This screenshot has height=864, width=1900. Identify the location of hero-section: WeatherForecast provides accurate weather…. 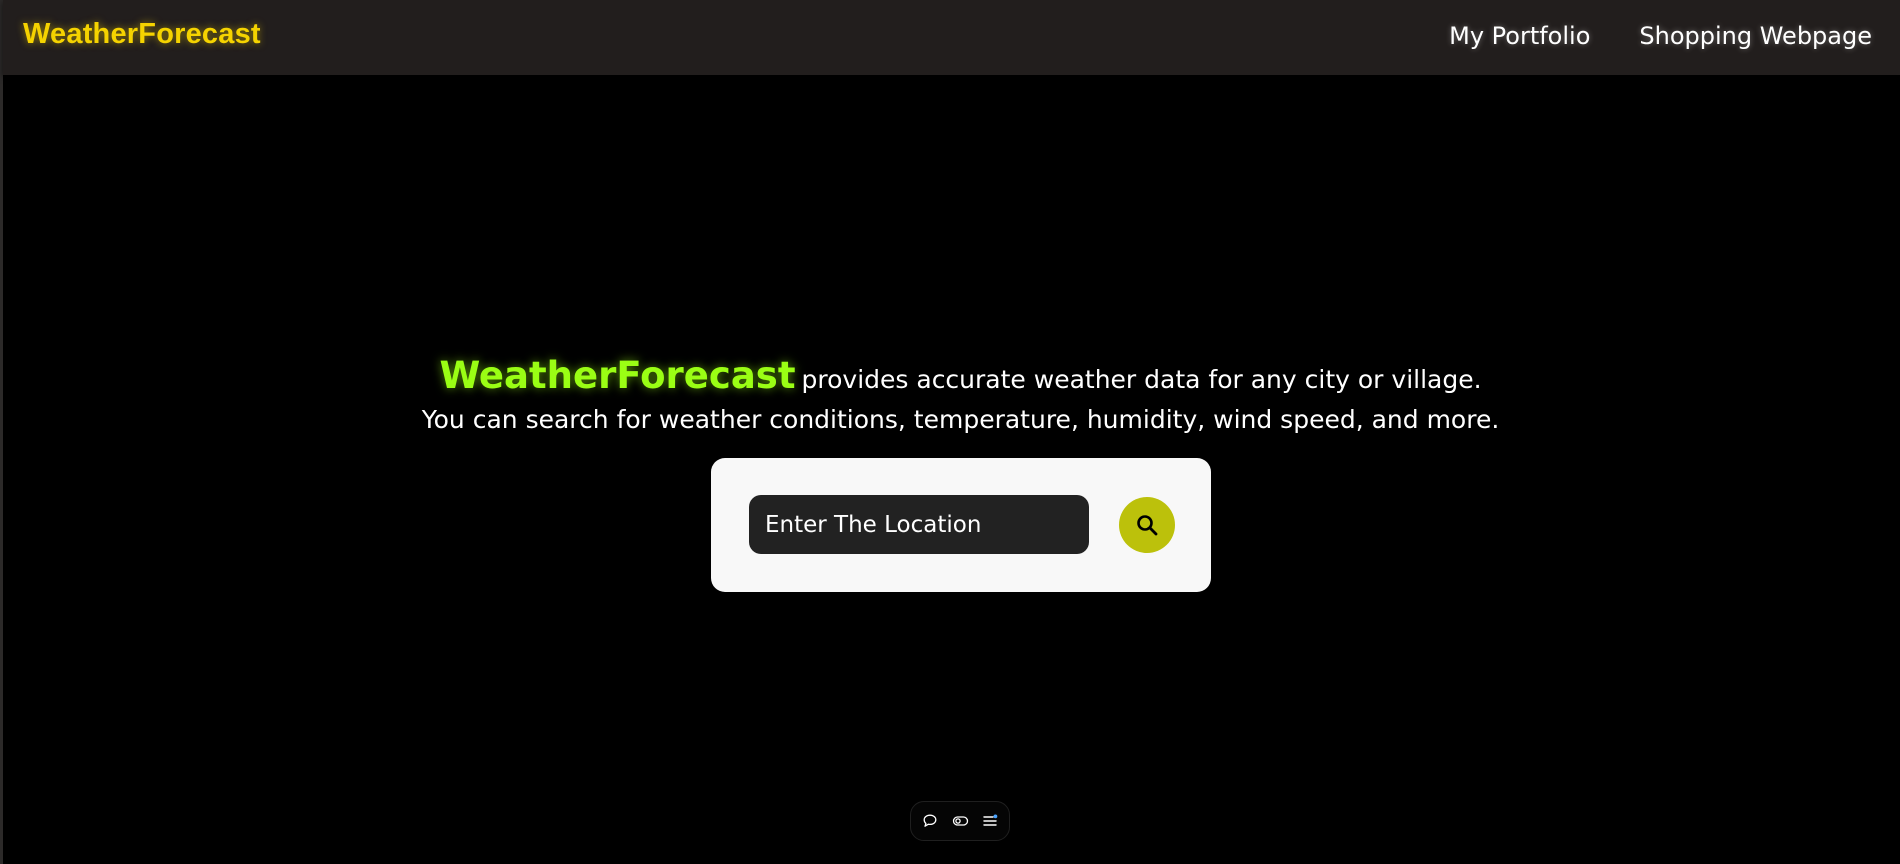
(951, 396).